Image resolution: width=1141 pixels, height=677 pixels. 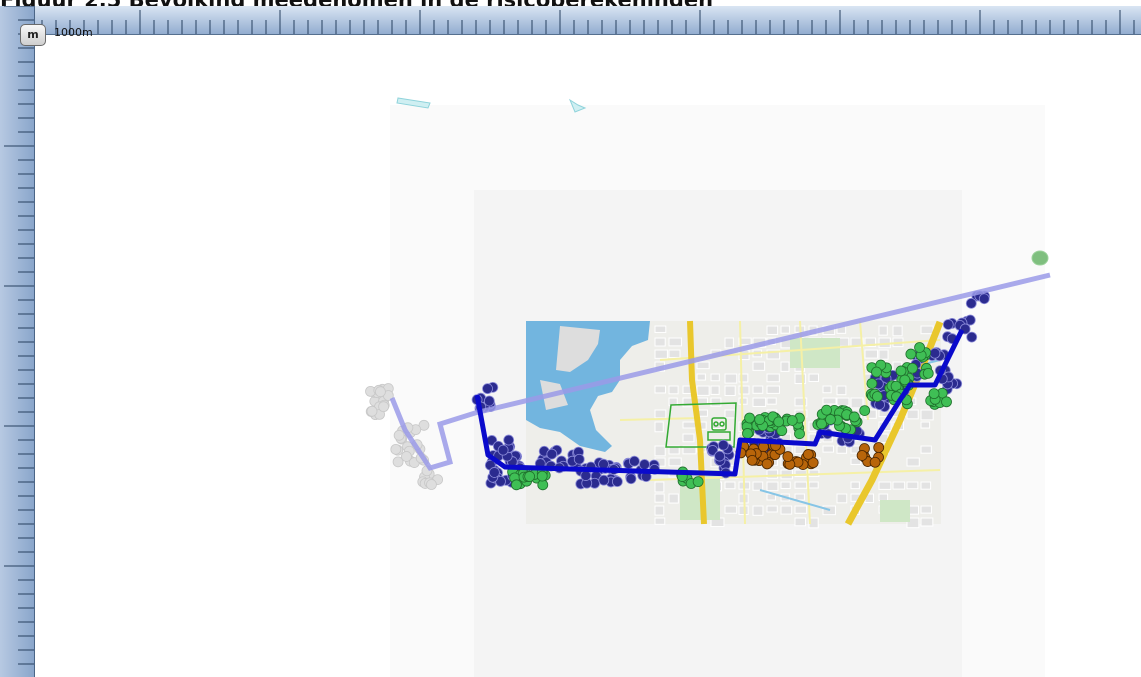 I want to click on horizontal-ruler, so click(x=570, y=20).